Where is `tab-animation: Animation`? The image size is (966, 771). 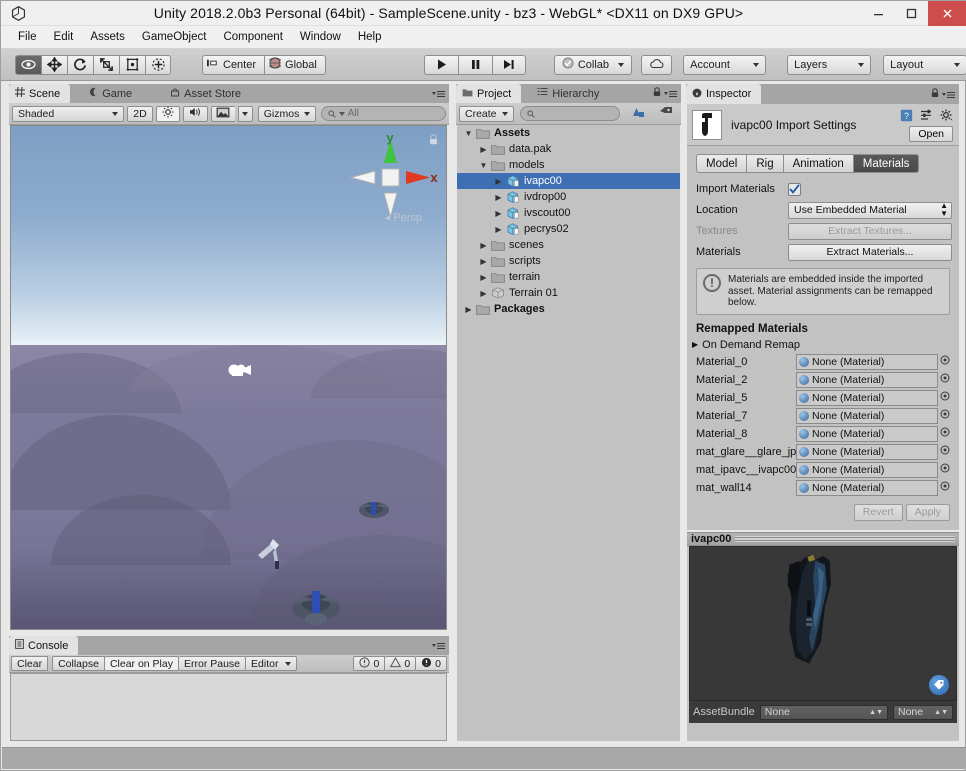 tab-animation: Animation is located at coordinates (817, 163).